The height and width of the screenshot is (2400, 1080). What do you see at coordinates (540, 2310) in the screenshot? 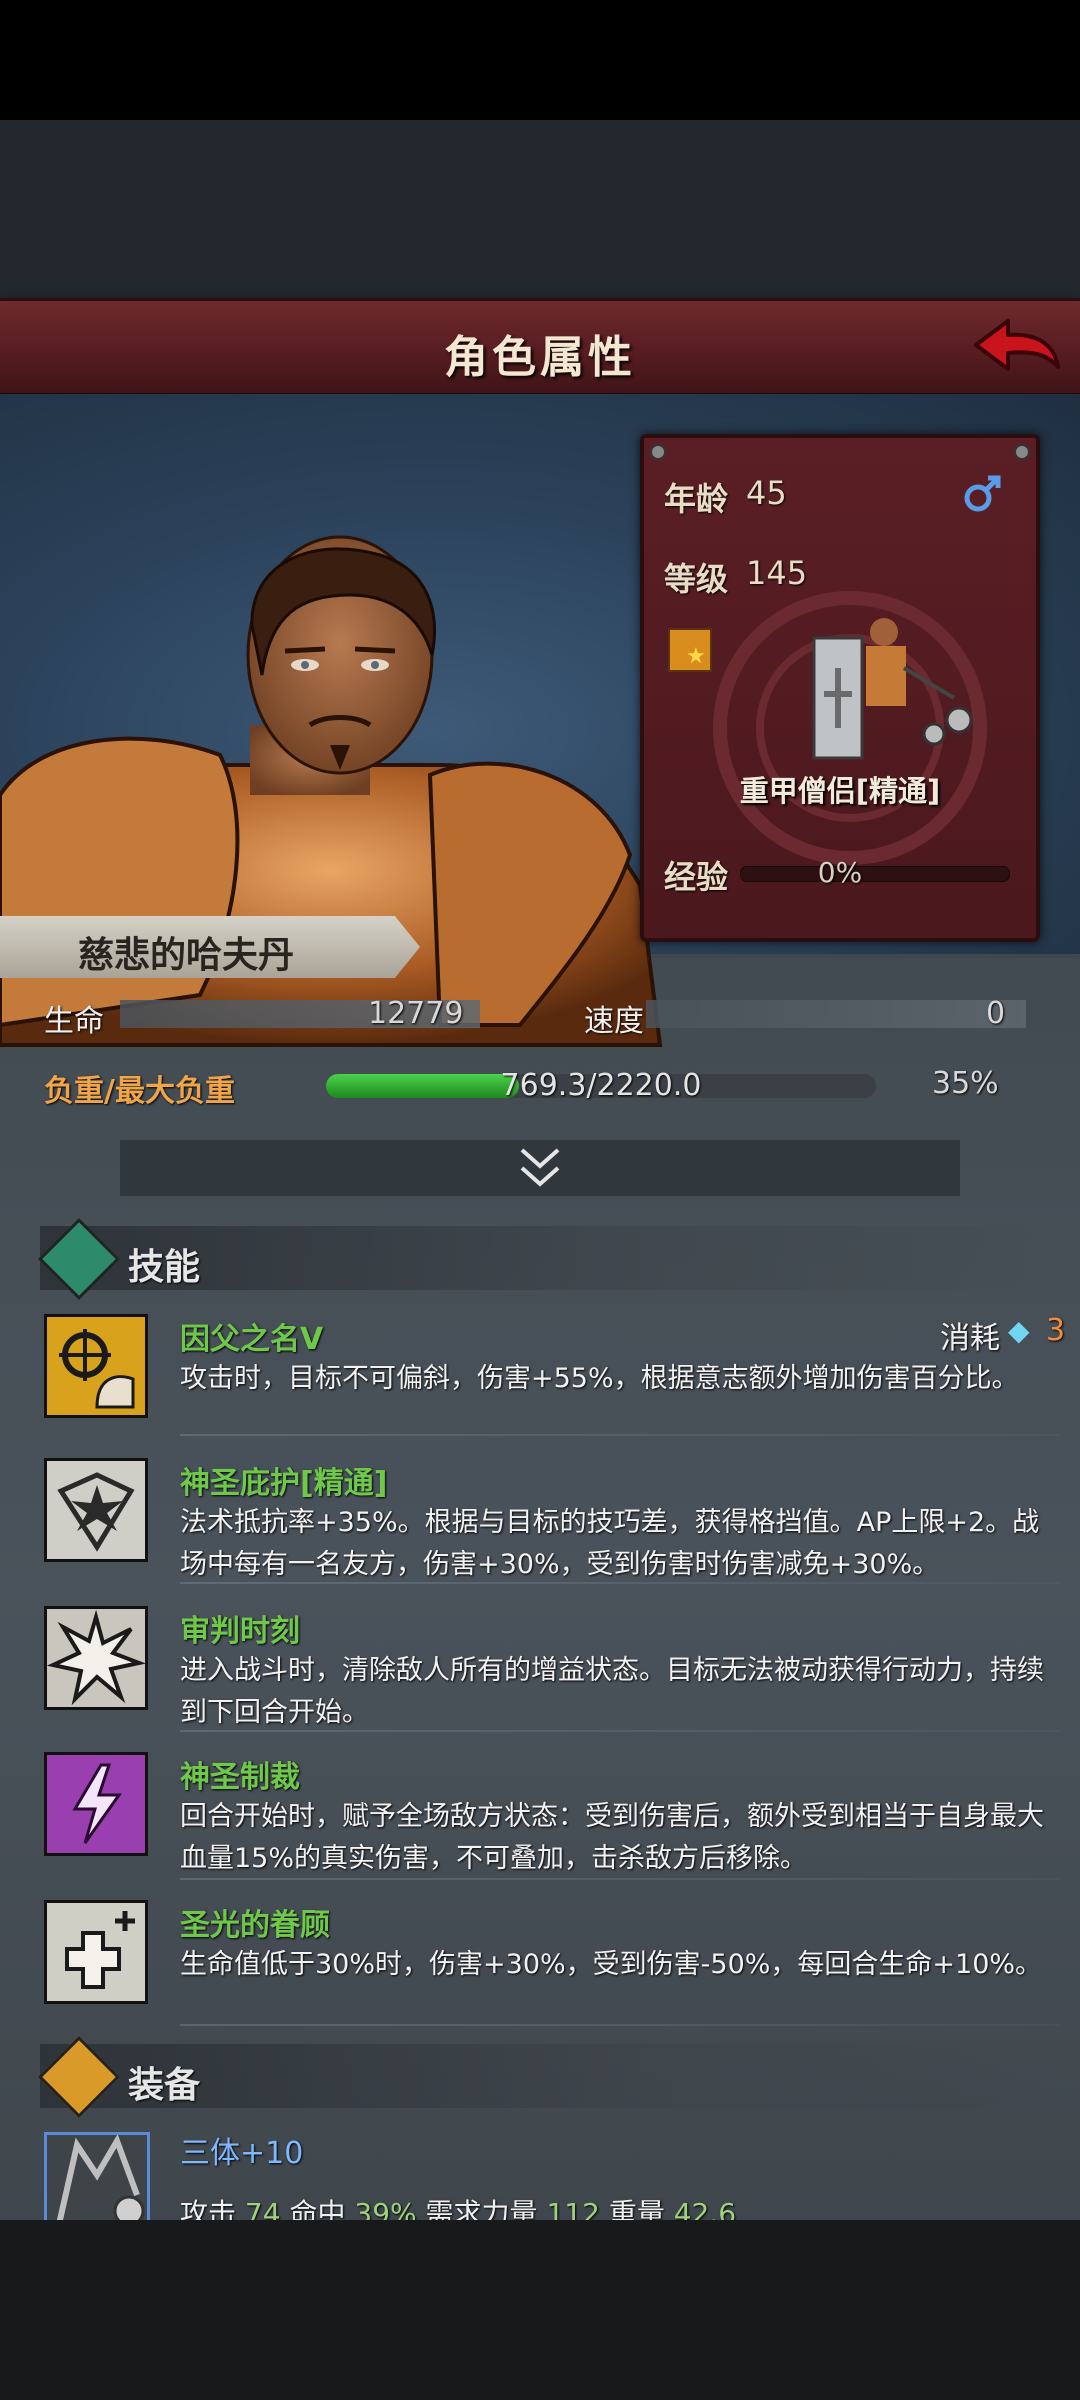
I see `navigation-bar` at bounding box center [540, 2310].